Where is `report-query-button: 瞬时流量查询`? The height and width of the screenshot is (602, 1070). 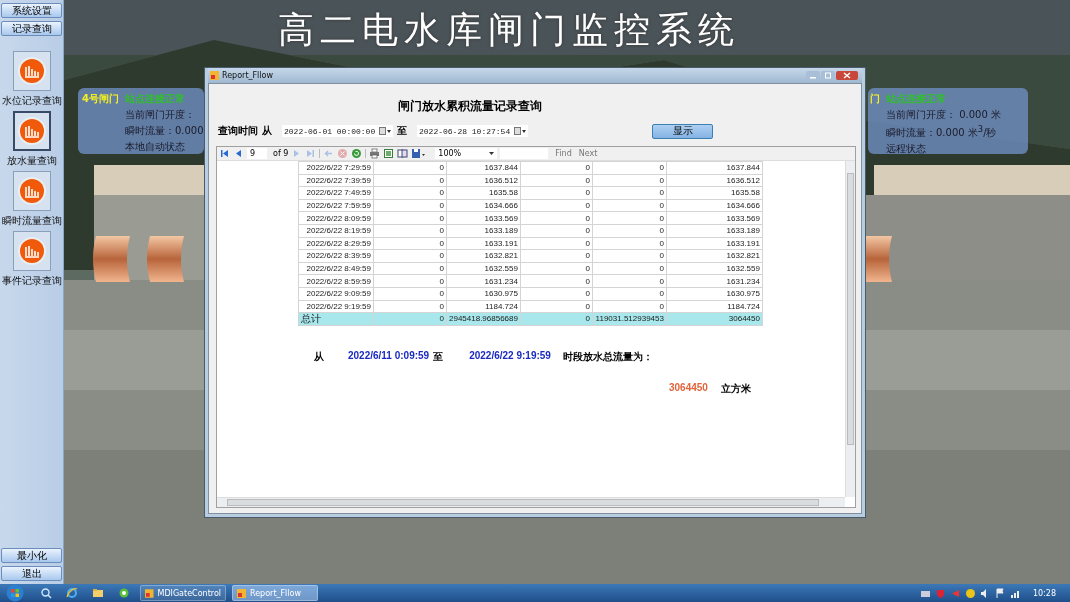 report-query-button: 瞬时流量查询 is located at coordinates (31, 199).